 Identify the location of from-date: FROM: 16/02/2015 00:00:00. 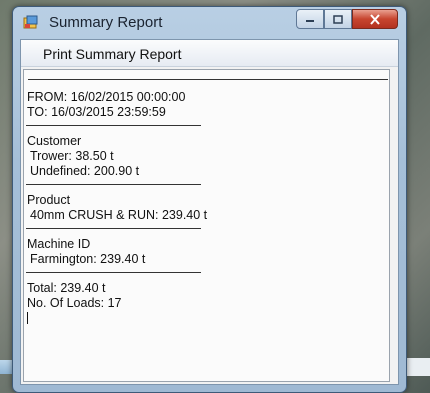
(106, 97).